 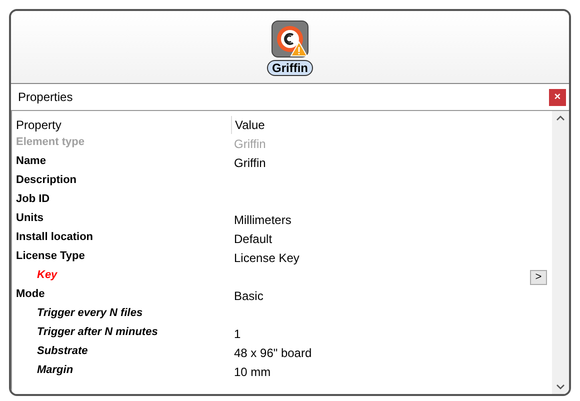 I want to click on expand-button: >, so click(x=538, y=277).